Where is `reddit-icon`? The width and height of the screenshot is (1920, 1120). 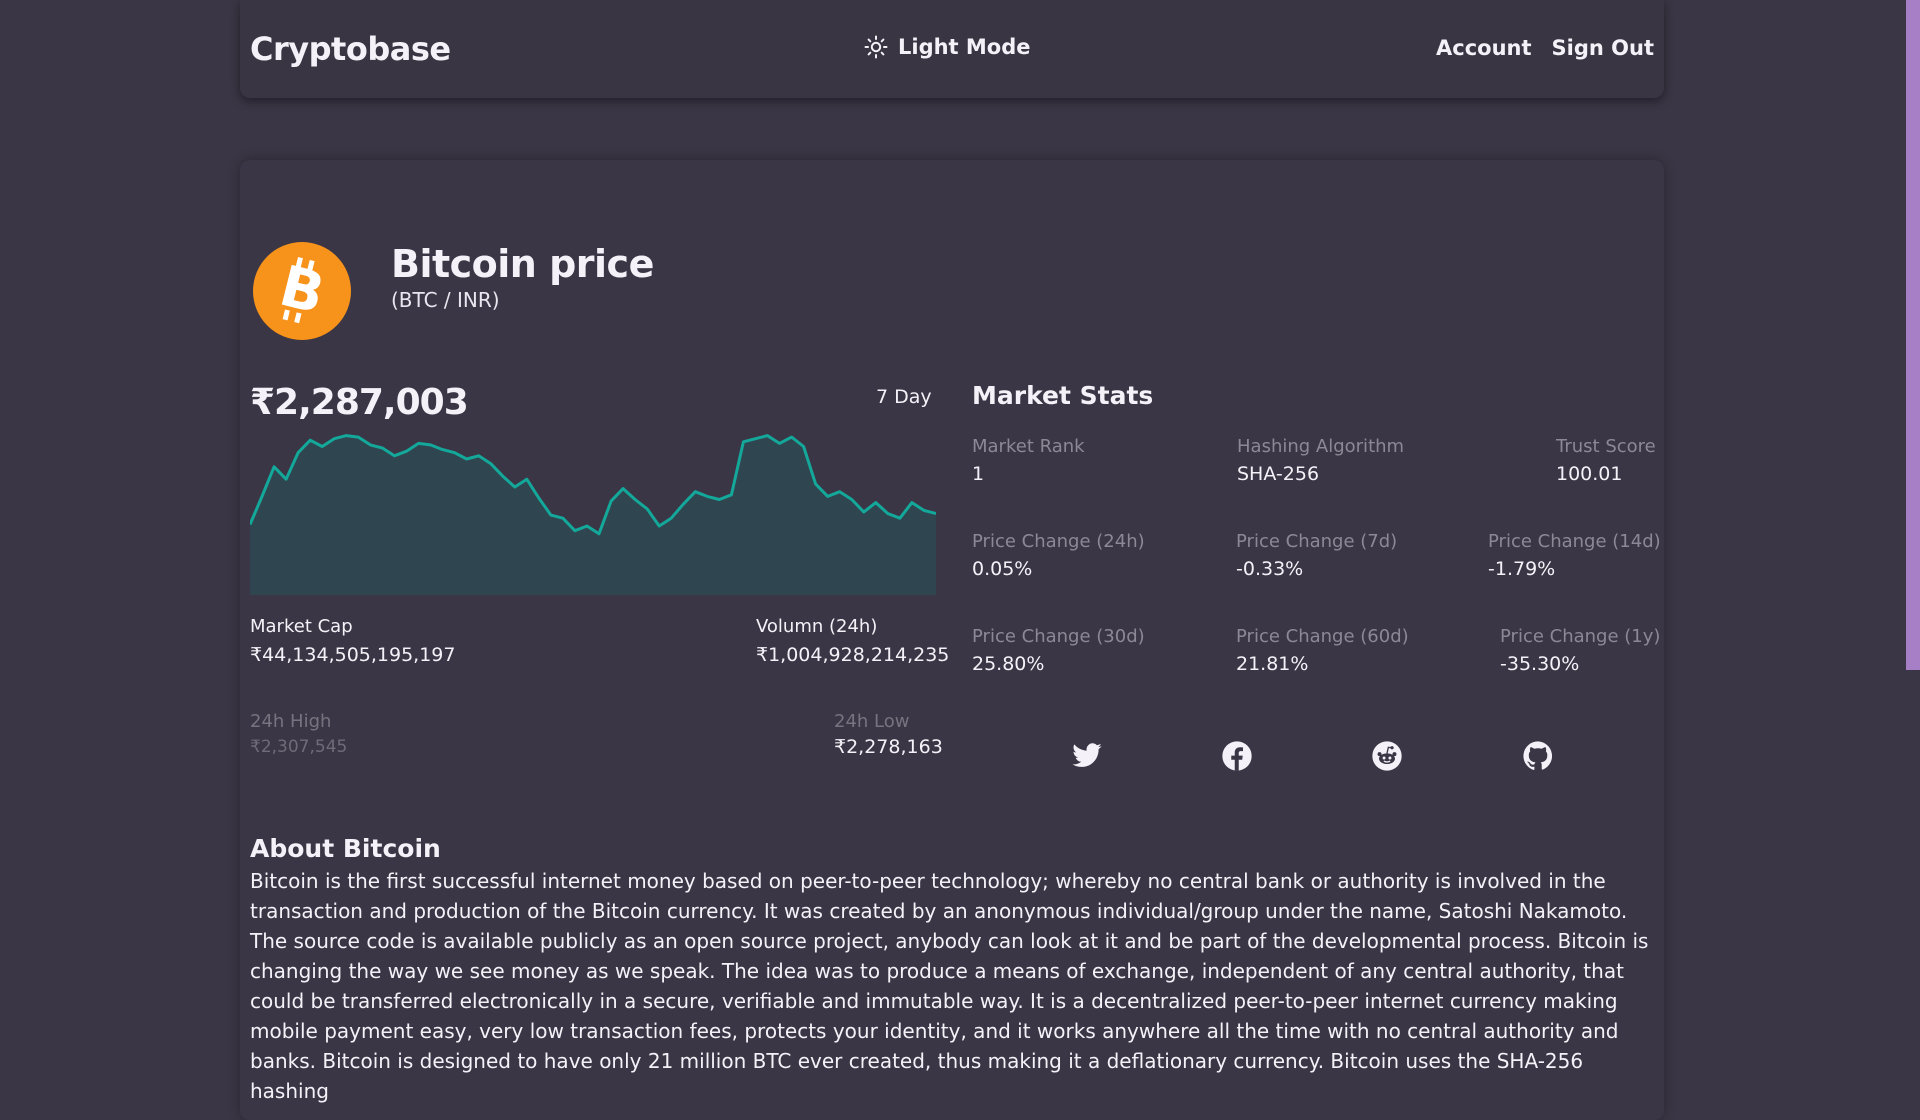 reddit-icon is located at coordinates (1387, 756).